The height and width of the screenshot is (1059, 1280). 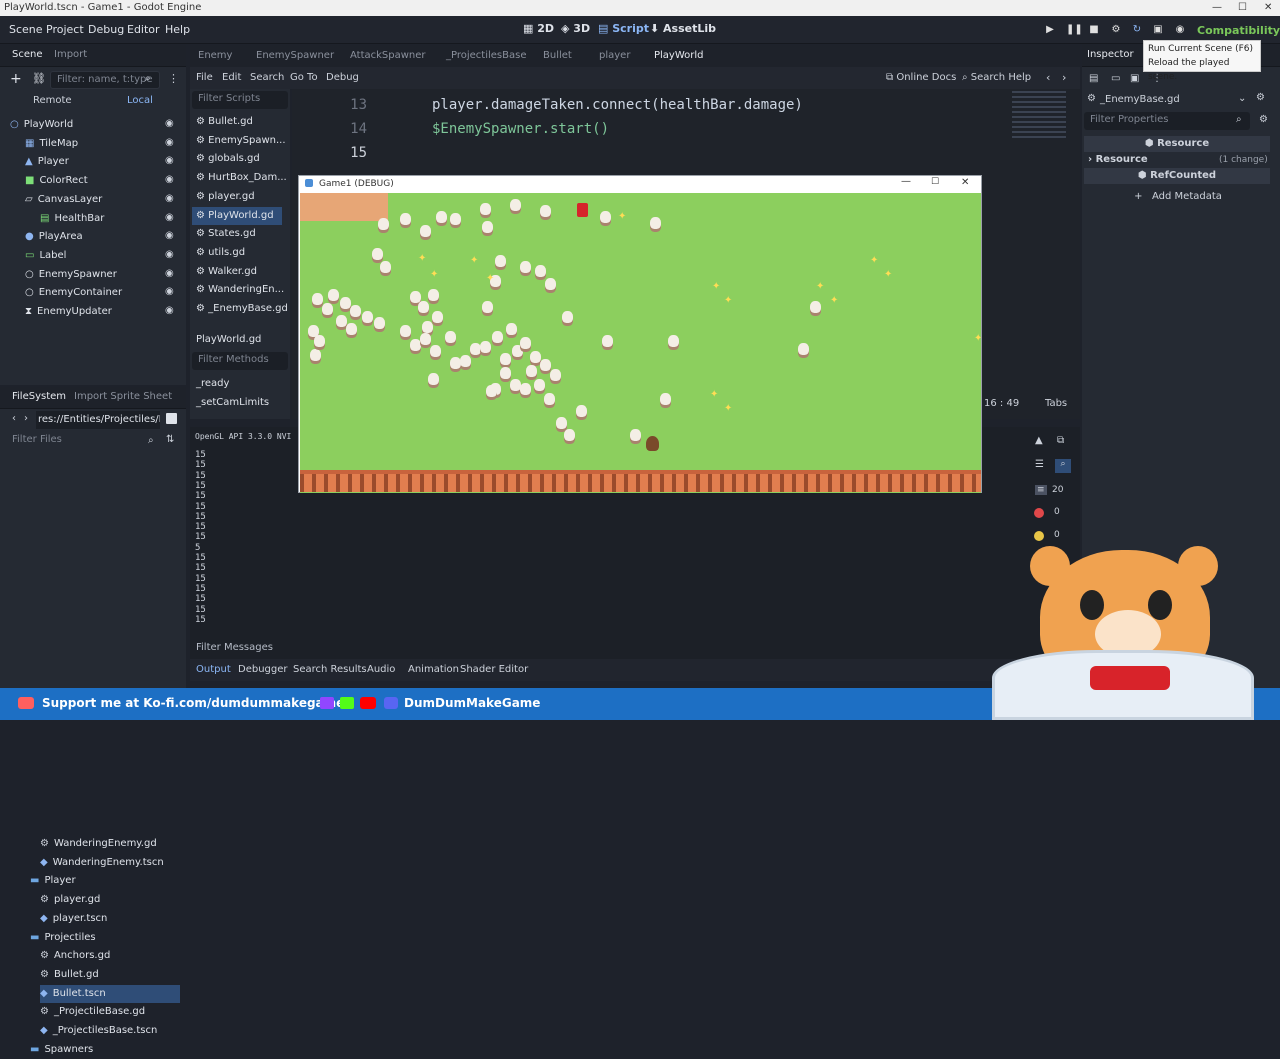 What do you see at coordinates (263, 669) in the screenshot?
I see `tab-debugger: Debugger` at bounding box center [263, 669].